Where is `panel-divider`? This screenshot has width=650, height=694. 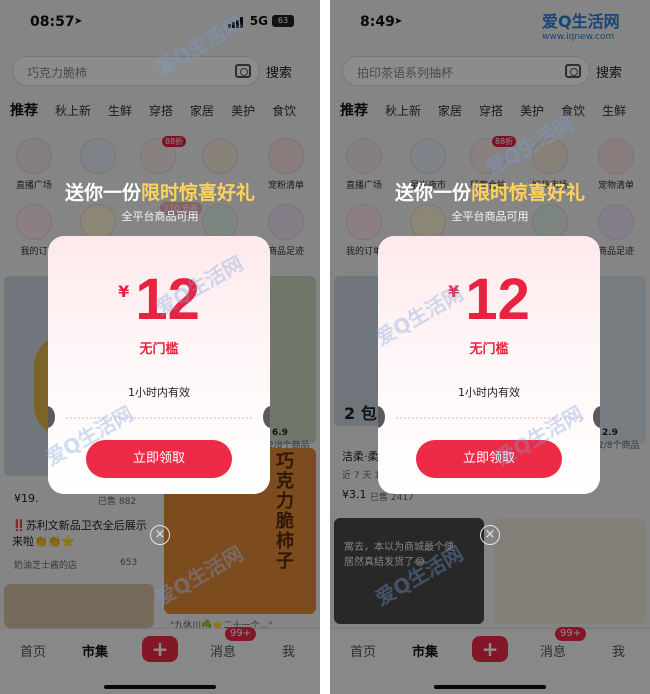 panel-divider is located at coordinates (325, 347).